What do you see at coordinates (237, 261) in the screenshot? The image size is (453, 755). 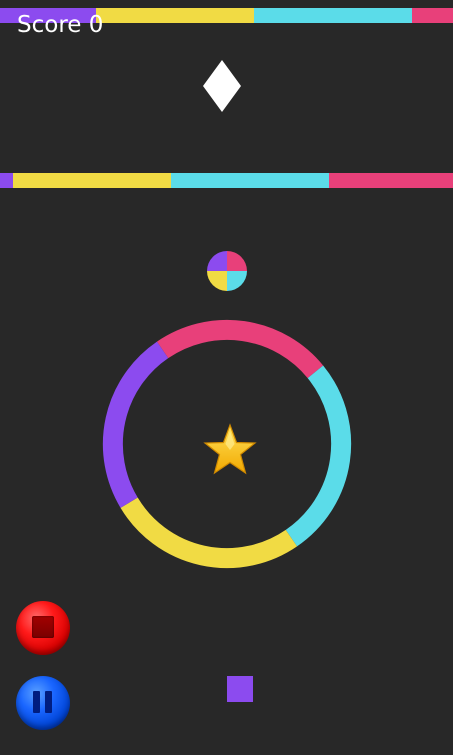 I see `switcher-quadrant-pink` at bounding box center [237, 261].